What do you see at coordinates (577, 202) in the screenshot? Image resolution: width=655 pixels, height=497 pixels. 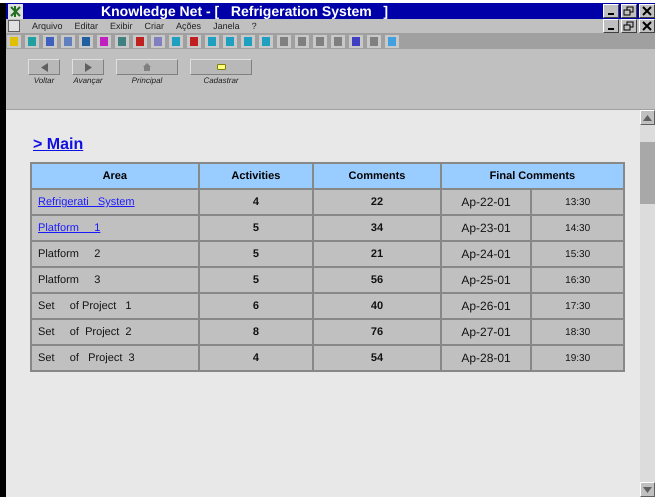 I see `table-cell: 13:30` at bounding box center [577, 202].